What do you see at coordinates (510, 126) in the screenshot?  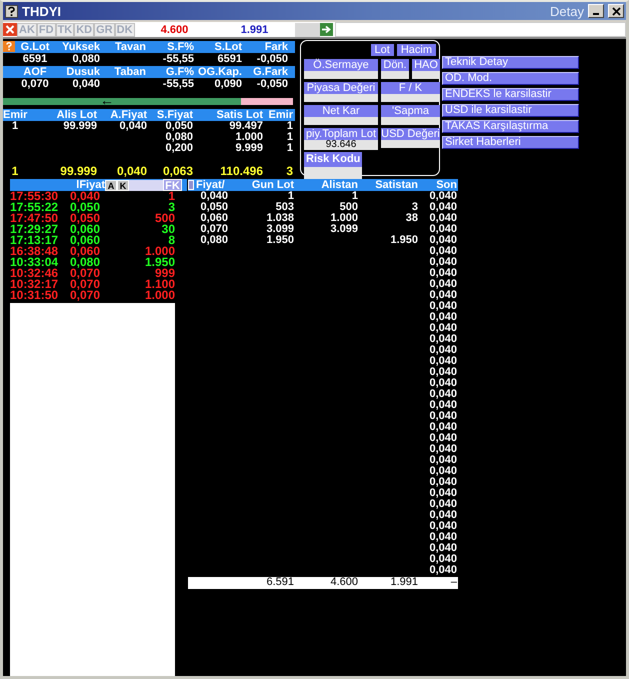 I see `menu-item: TAKAS Karşılaştırma` at bounding box center [510, 126].